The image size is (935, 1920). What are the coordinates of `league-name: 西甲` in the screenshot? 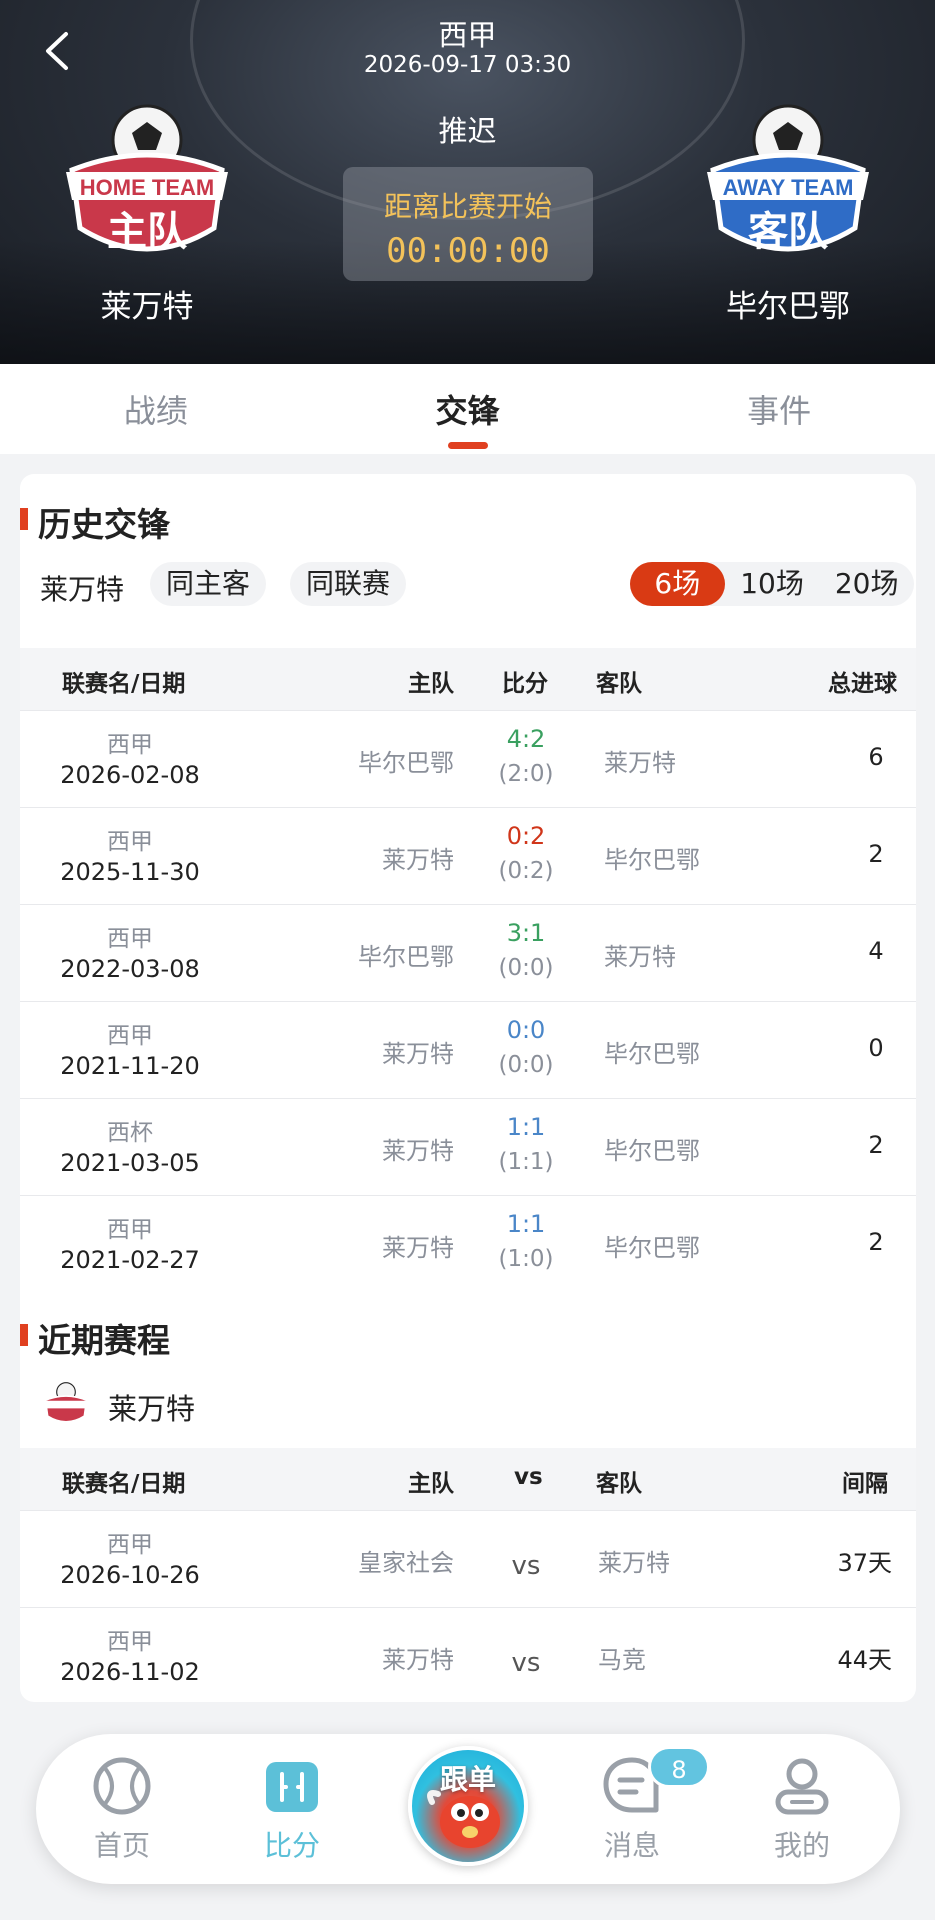 It's located at (467, 35).